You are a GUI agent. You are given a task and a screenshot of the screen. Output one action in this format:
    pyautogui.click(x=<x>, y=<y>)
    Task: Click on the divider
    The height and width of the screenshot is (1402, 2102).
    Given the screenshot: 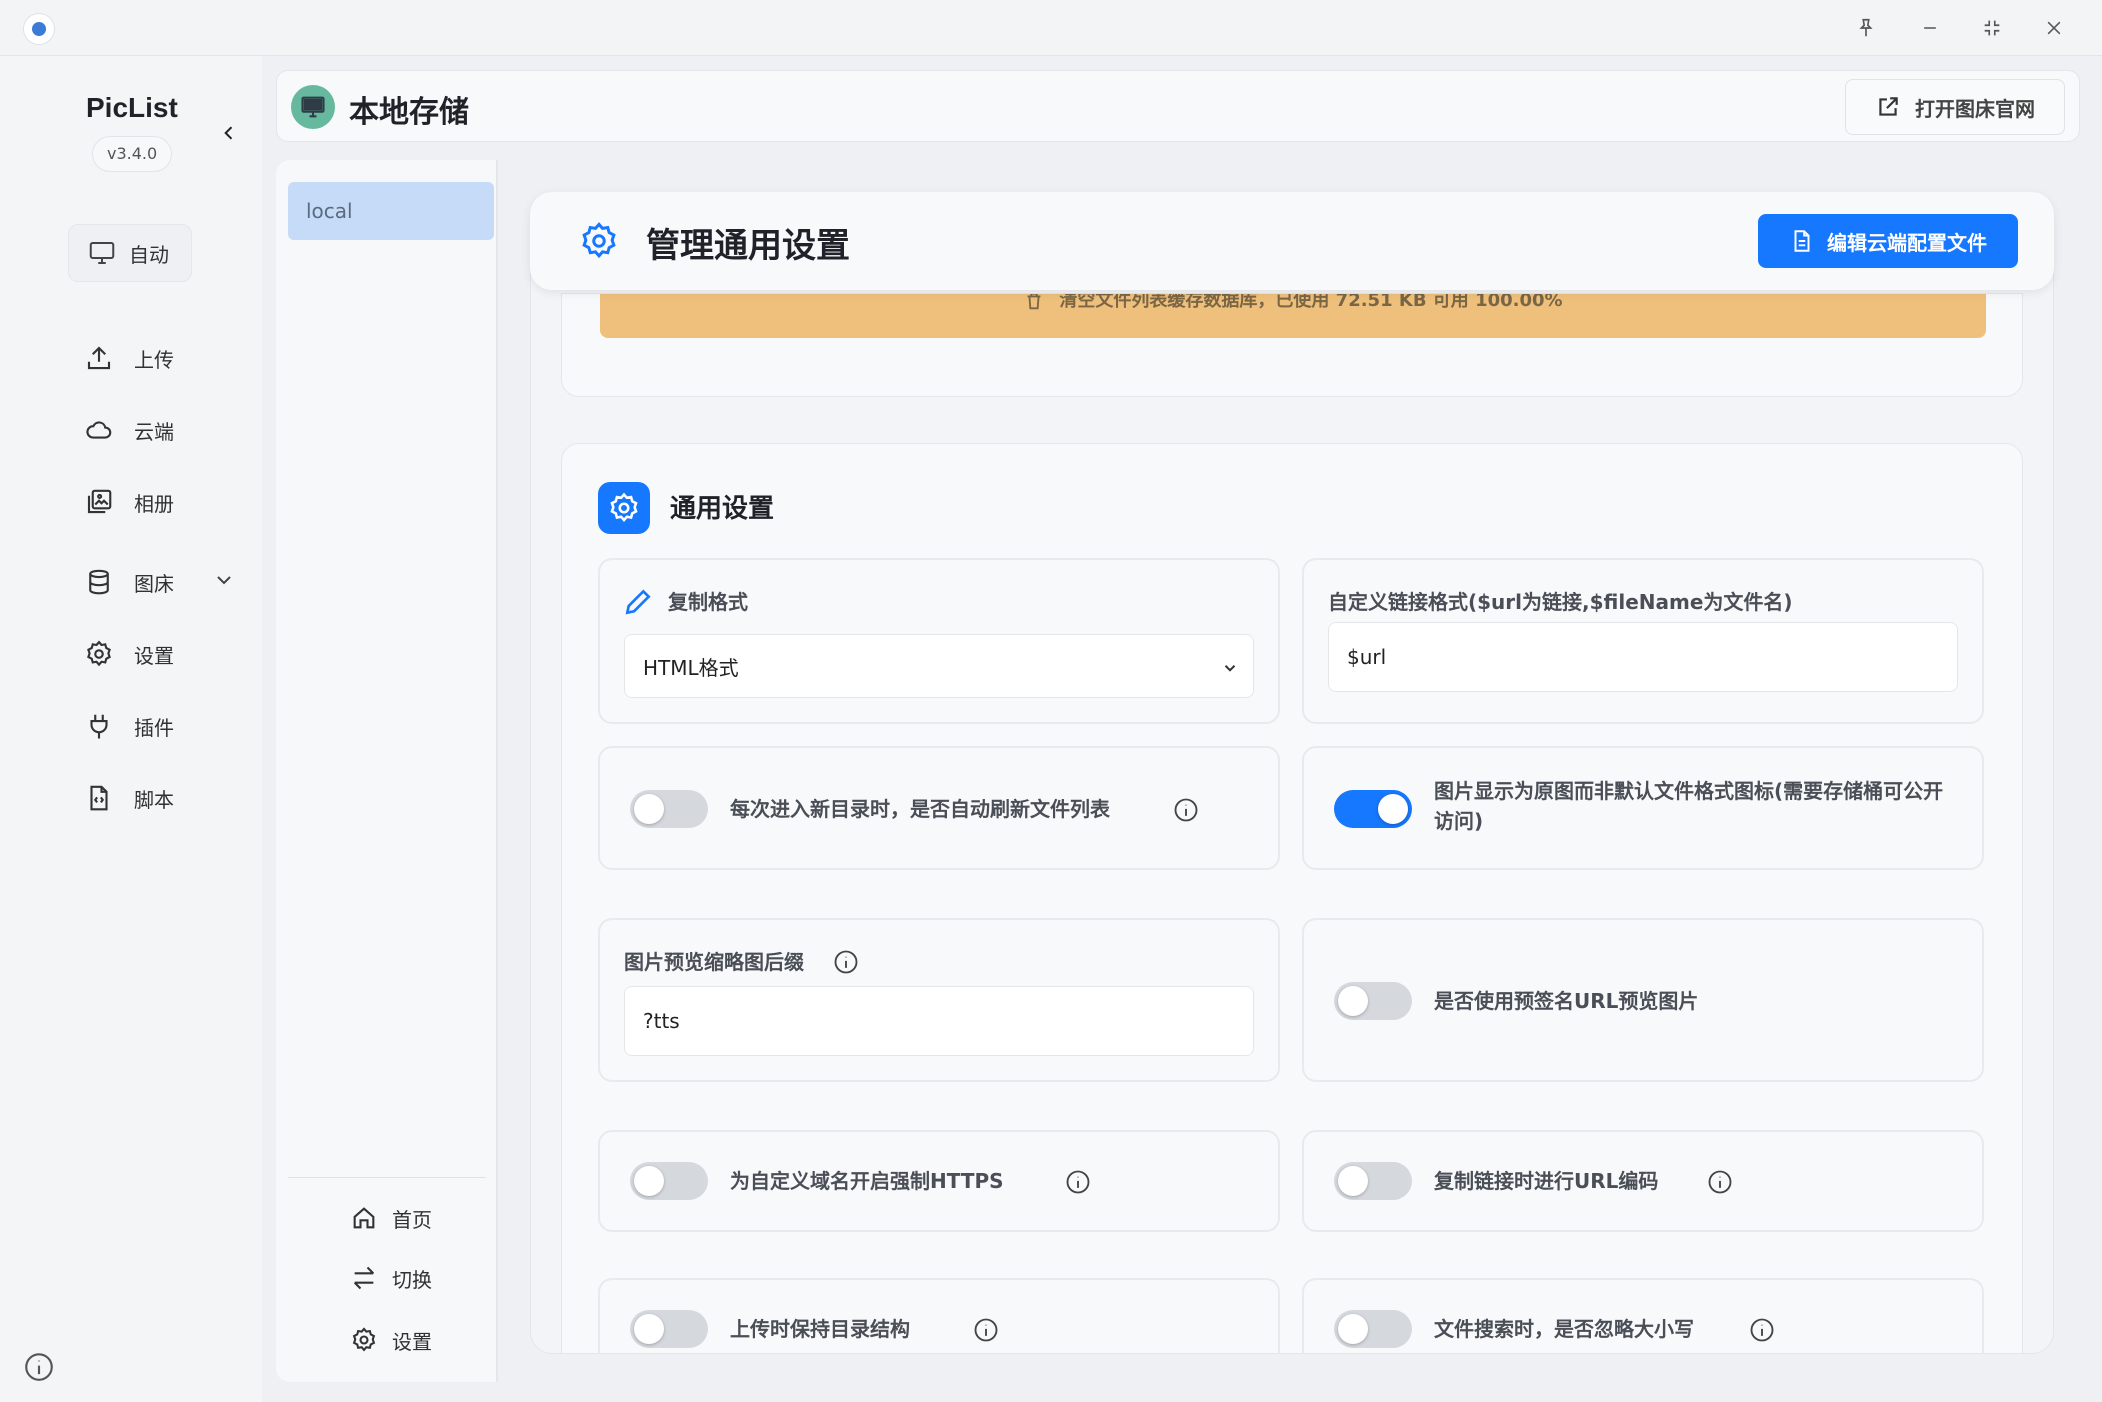 What is the action you would take?
    pyautogui.click(x=387, y=1177)
    